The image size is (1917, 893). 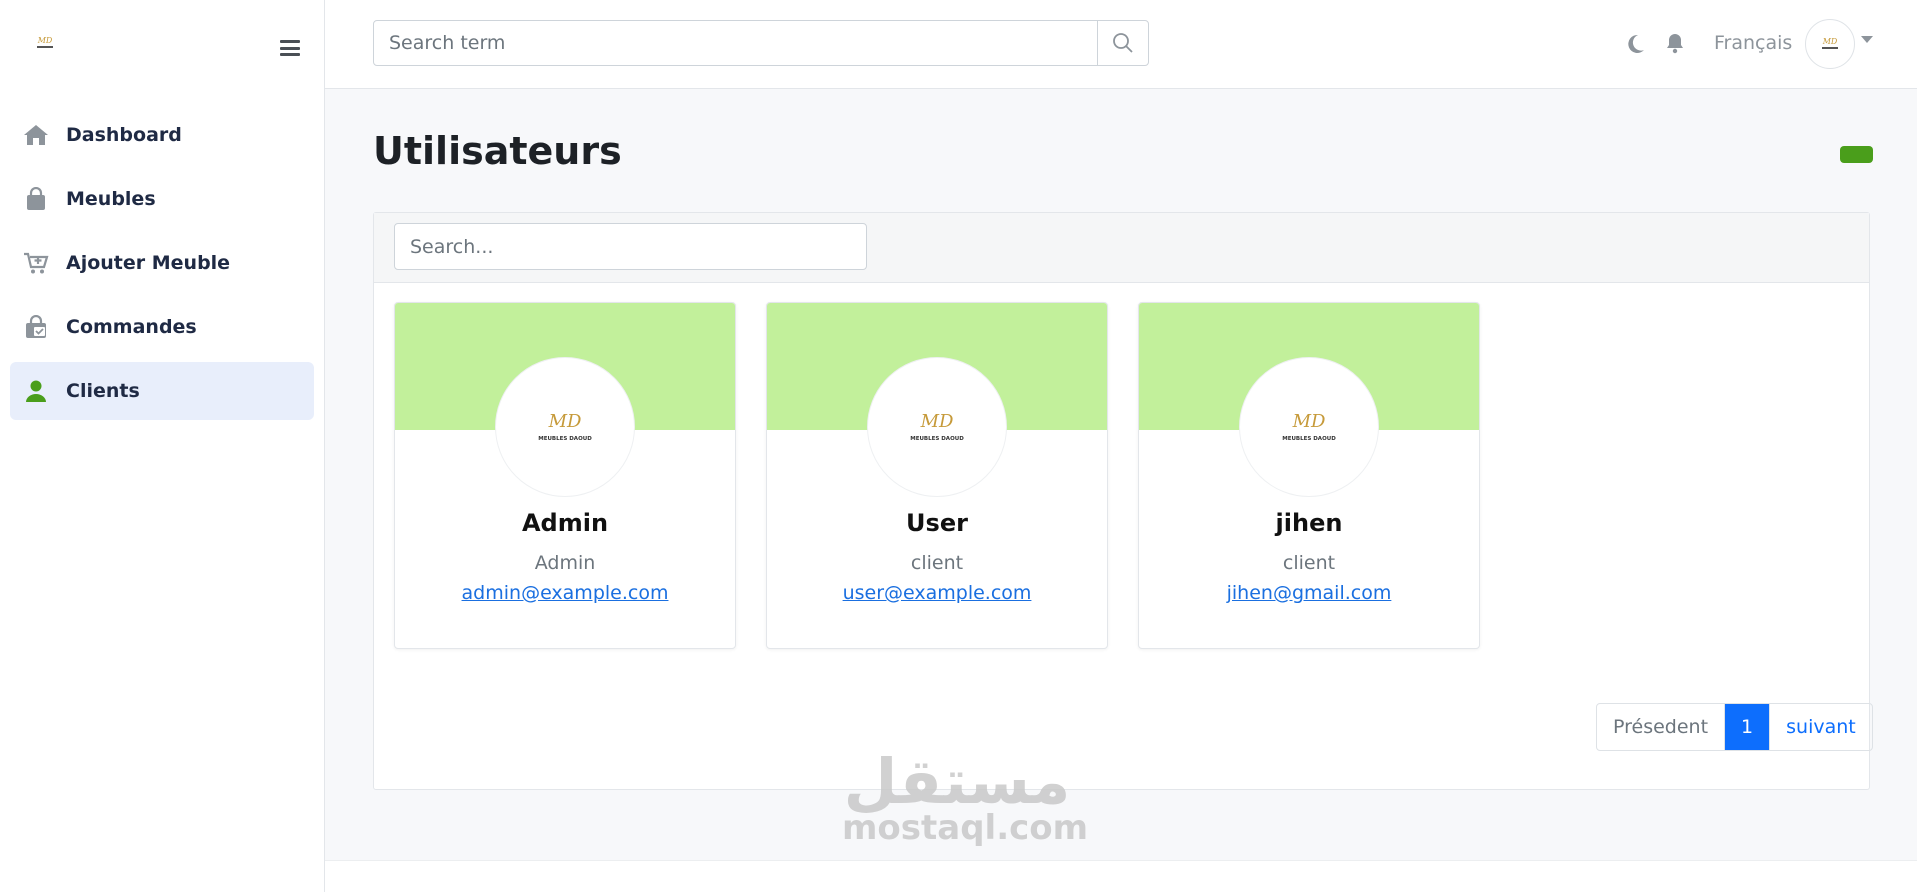 I want to click on language-selector: Français, so click(x=1753, y=43).